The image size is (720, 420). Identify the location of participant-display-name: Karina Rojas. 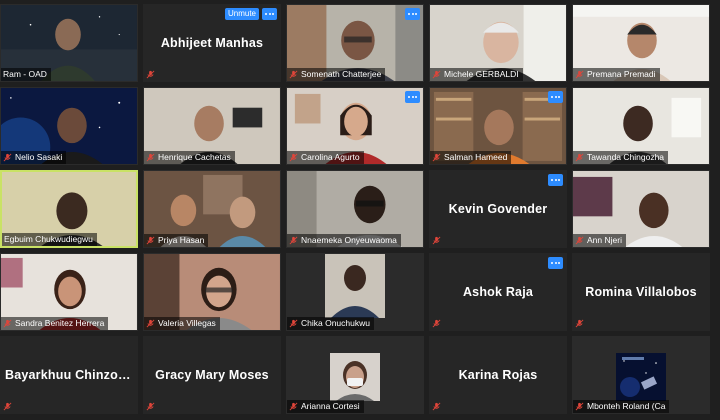
(498, 375).